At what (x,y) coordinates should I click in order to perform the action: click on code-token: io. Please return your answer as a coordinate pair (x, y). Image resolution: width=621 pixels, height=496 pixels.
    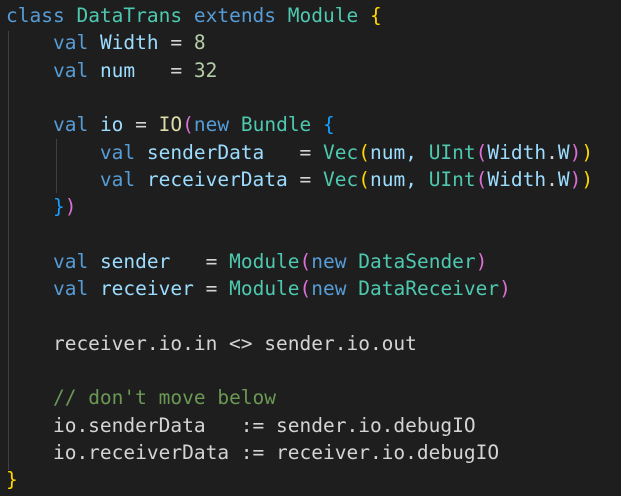
    Looking at the image, I should click on (117, 125).